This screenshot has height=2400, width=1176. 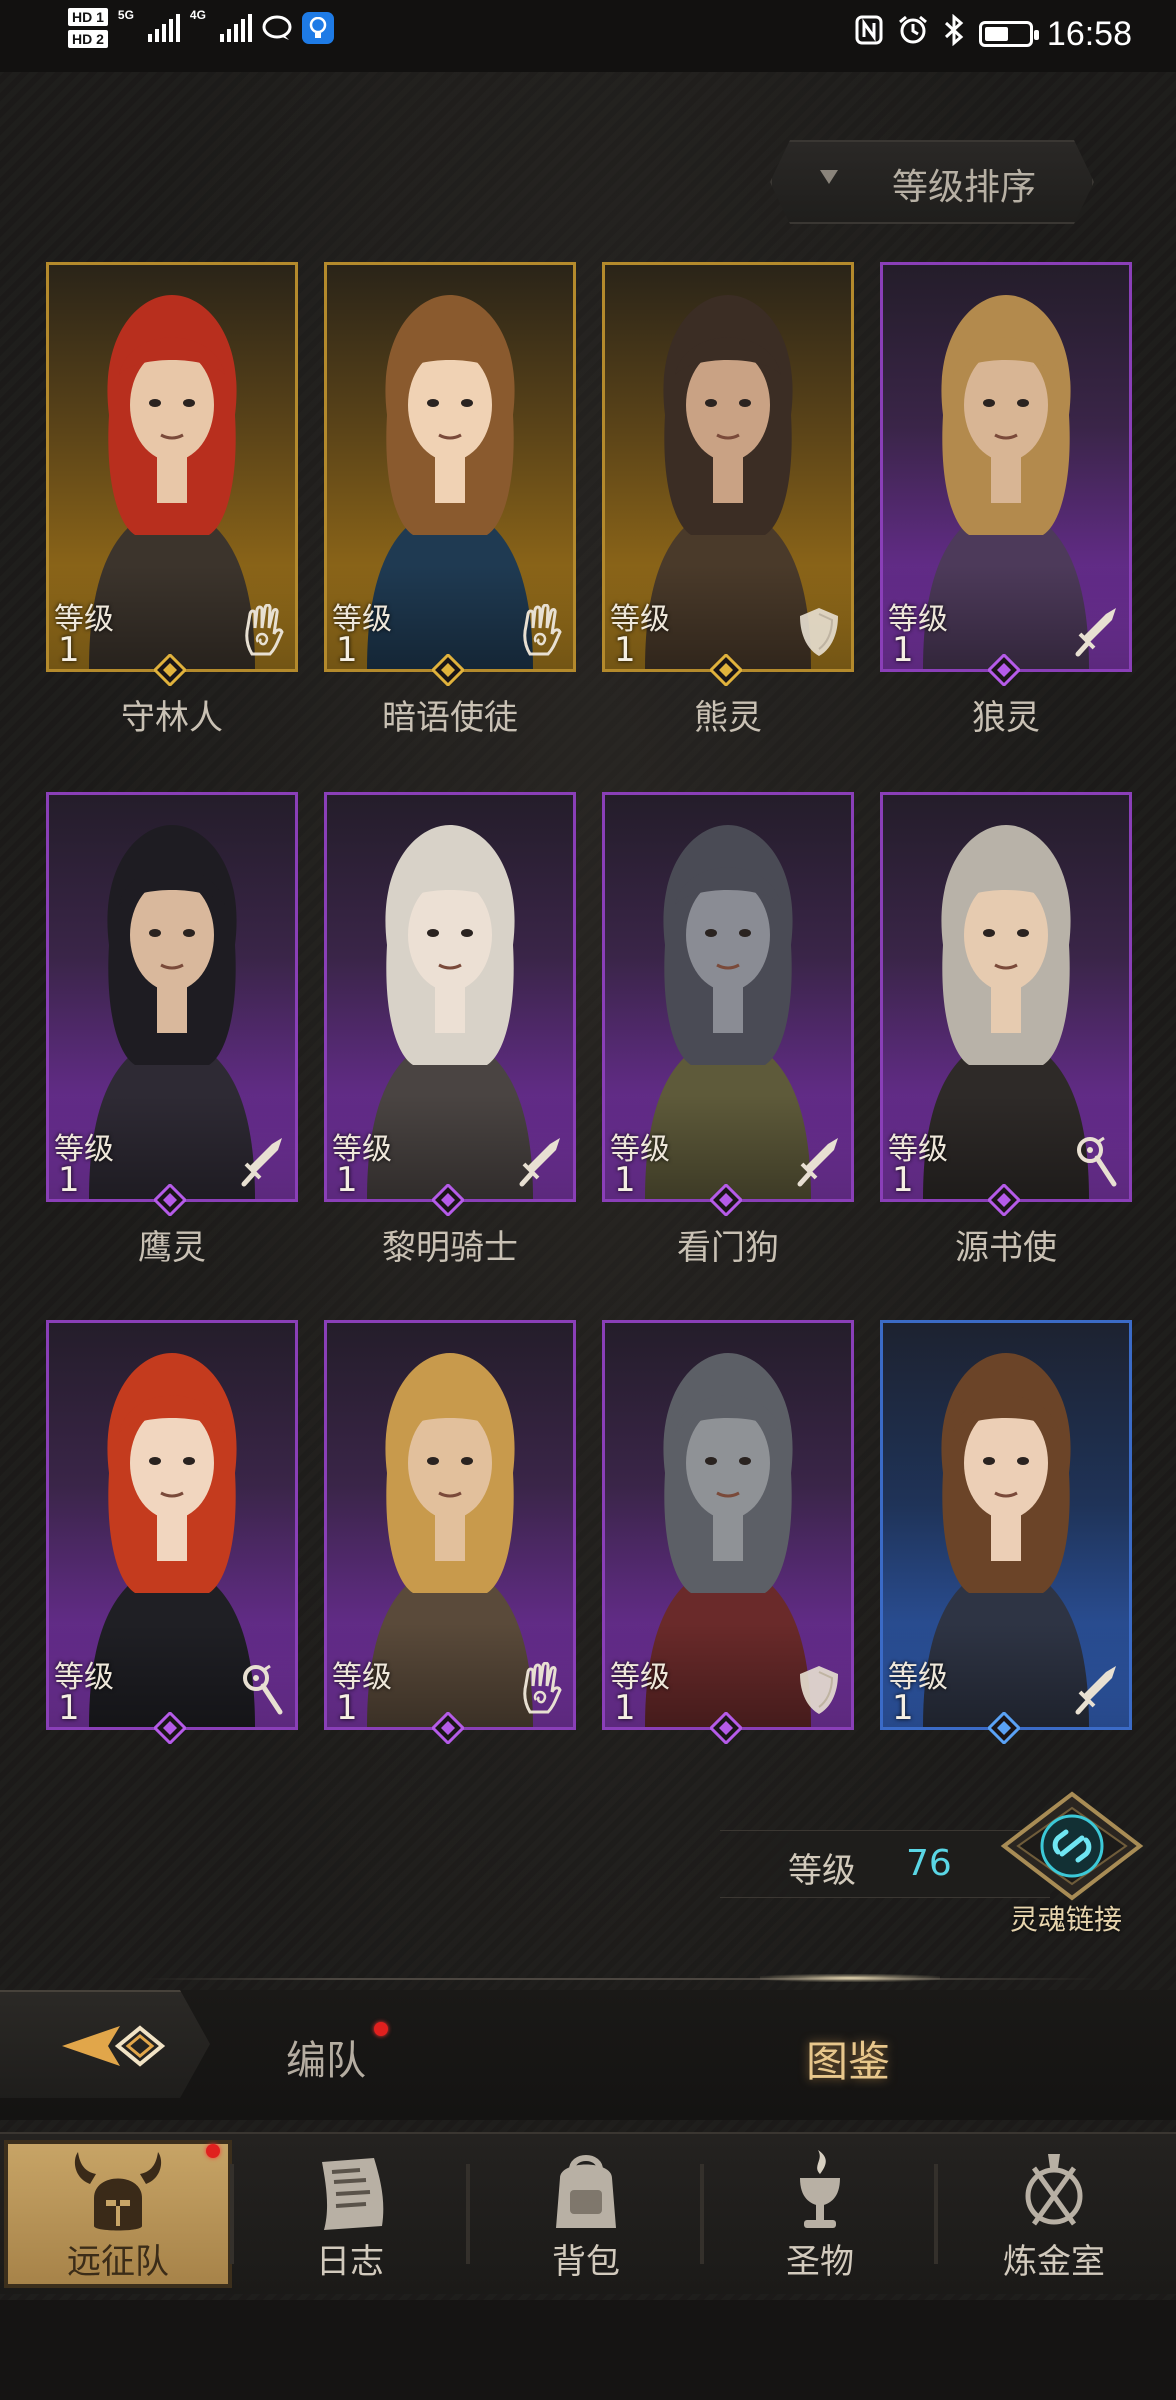 I want to click on hero-name: 源书使, so click(x=1006, y=1248).